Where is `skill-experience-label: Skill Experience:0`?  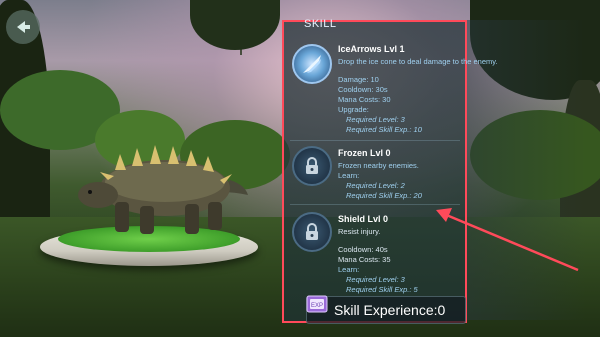
skill-experience-label: Skill Experience:0 is located at coordinates (390, 310).